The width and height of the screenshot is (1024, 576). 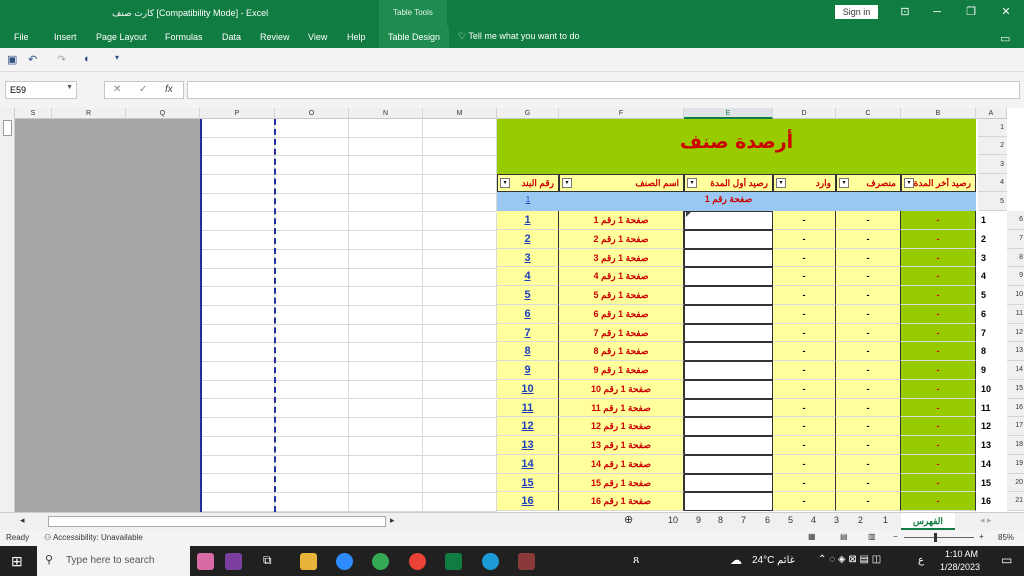 I want to click on formula-input, so click(x=603, y=90).